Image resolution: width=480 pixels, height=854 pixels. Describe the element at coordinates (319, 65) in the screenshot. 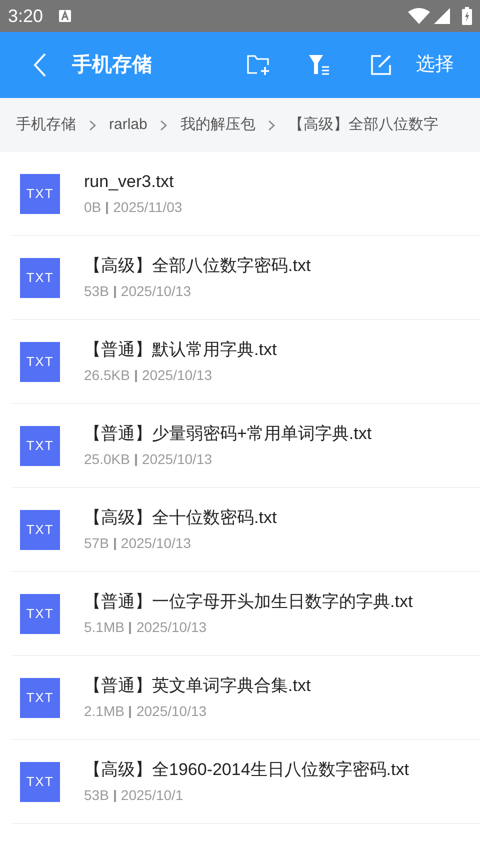

I see `filter-icon` at that location.